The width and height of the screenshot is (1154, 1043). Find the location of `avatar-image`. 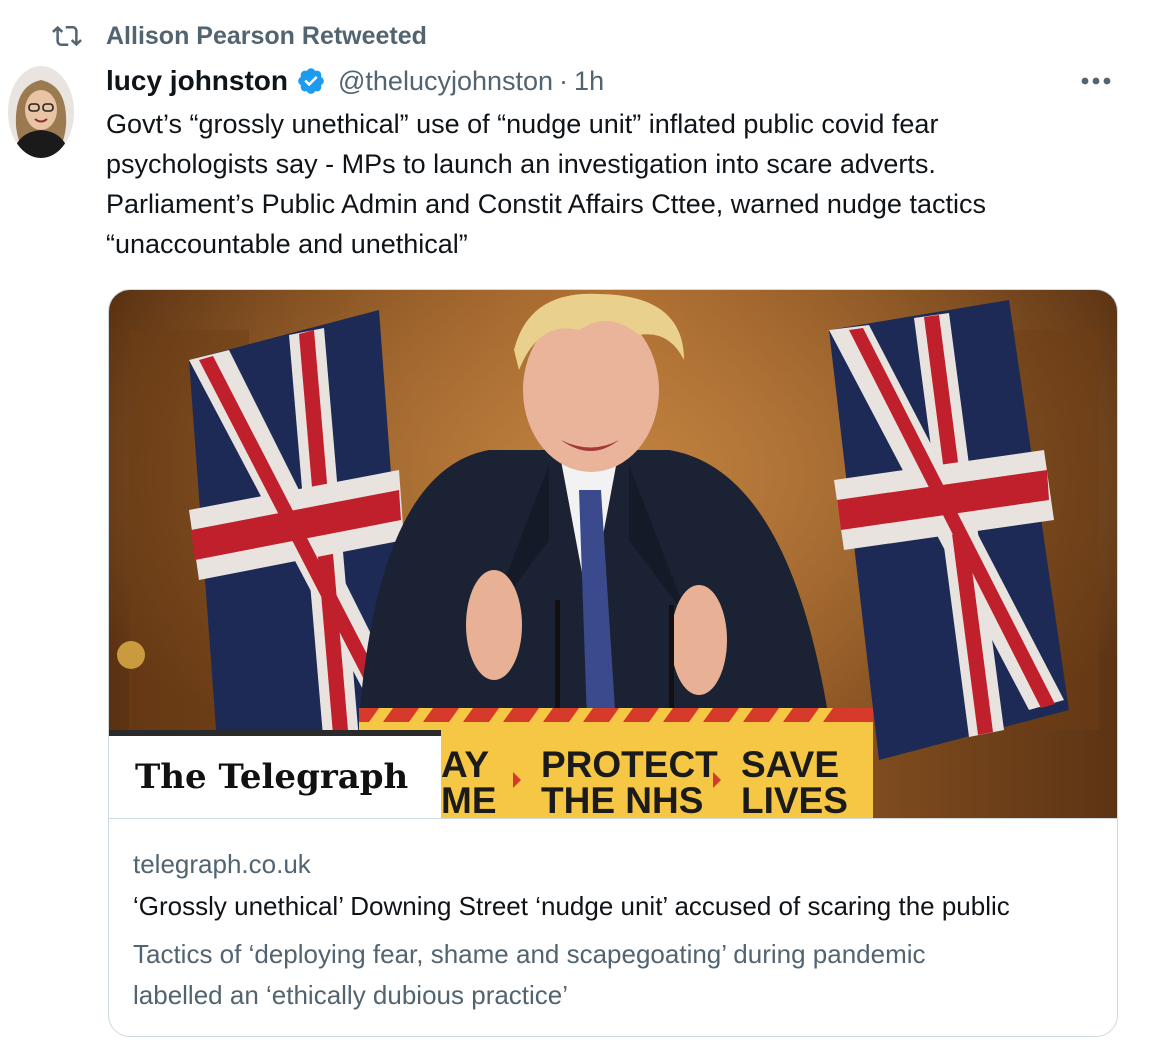

avatar-image is located at coordinates (41, 112).